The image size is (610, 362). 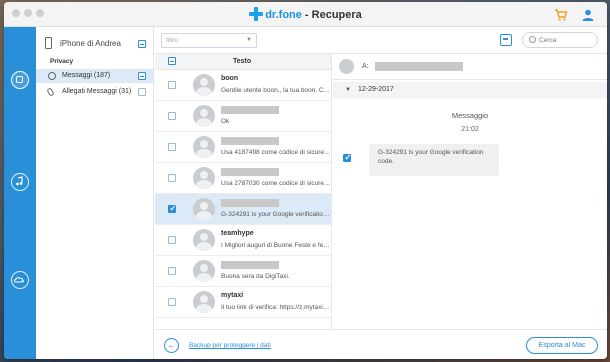 I want to click on export-button: Esporta al Mac, so click(x=562, y=345).